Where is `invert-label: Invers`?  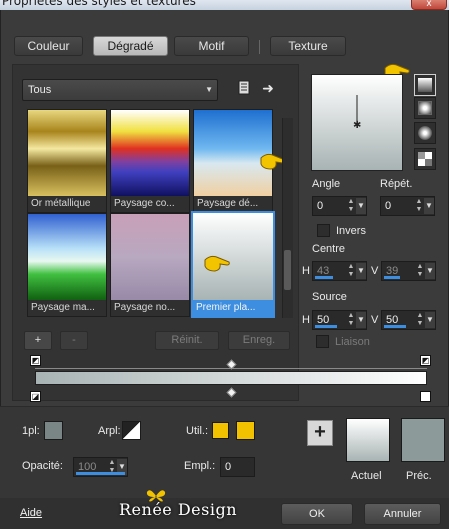 invert-label: Invers is located at coordinates (351, 231).